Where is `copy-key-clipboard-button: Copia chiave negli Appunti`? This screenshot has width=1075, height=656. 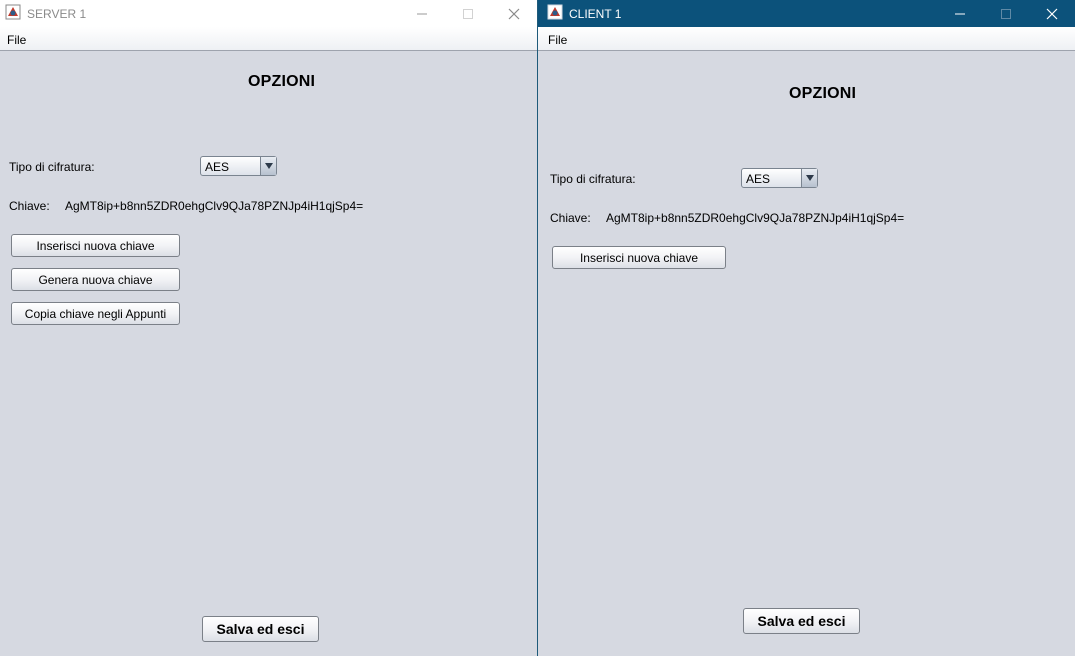
copy-key-clipboard-button: Copia chiave negli Appunti is located at coordinates (95, 313).